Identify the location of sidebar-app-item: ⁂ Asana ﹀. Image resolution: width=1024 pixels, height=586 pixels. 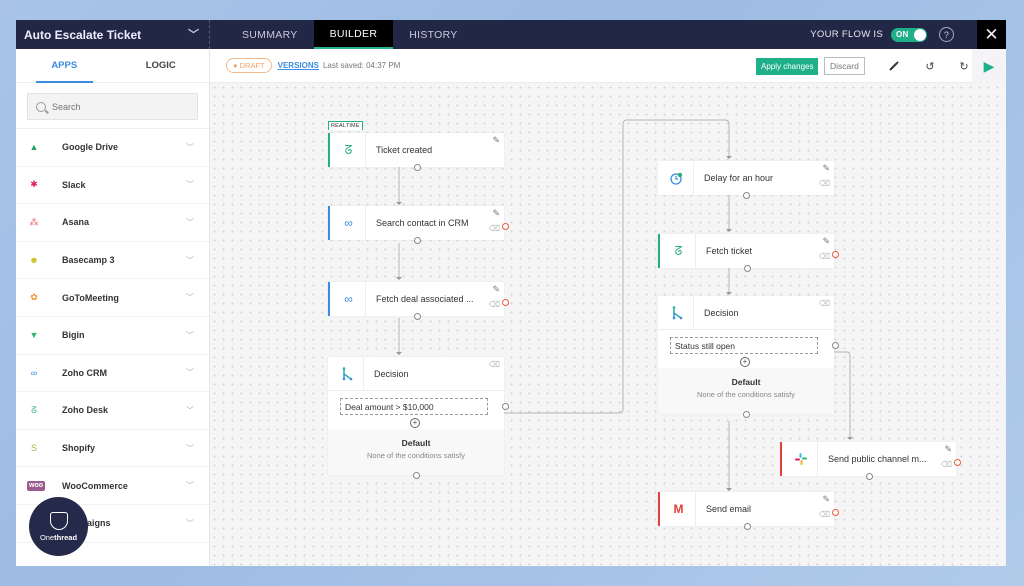
(112, 223).